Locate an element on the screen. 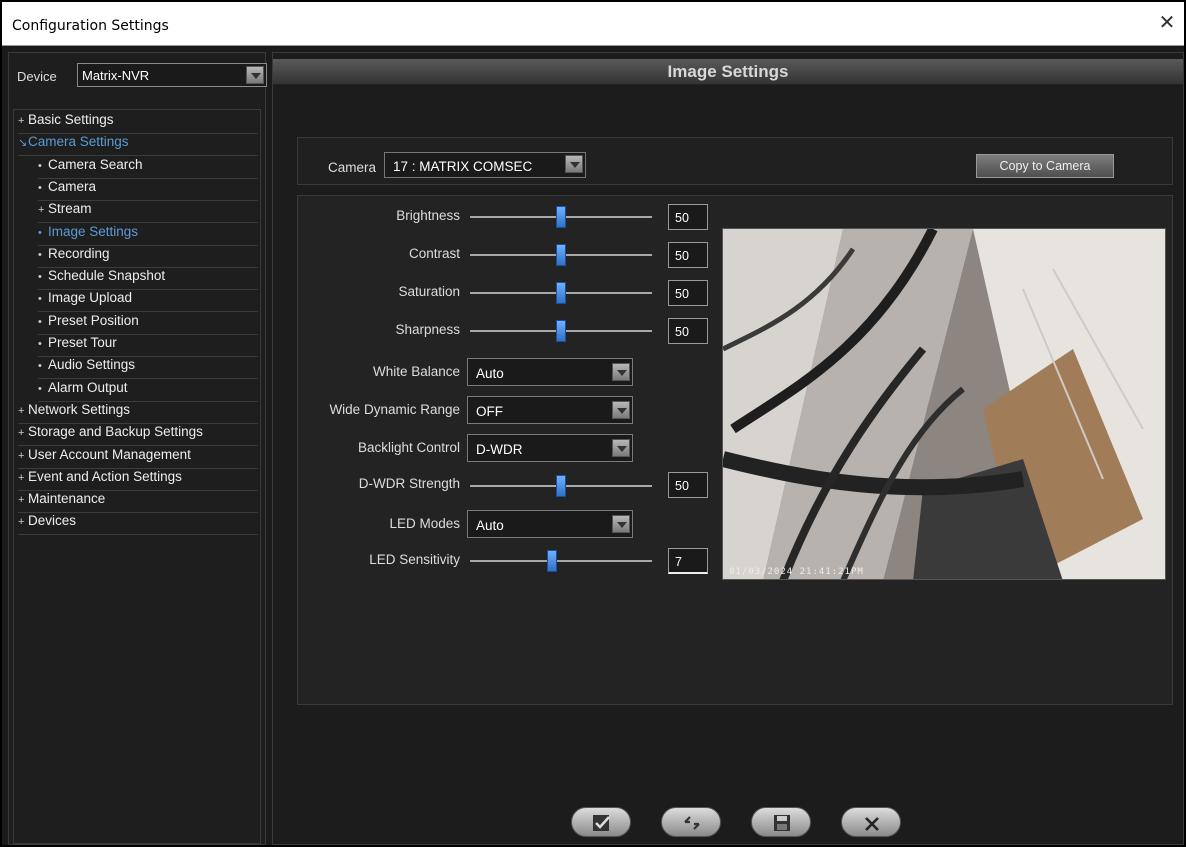 The height and width of the screenshot is (847, 1186). tree-item-audio-settings: • Audio Settings is located at coordinates (148, 368).